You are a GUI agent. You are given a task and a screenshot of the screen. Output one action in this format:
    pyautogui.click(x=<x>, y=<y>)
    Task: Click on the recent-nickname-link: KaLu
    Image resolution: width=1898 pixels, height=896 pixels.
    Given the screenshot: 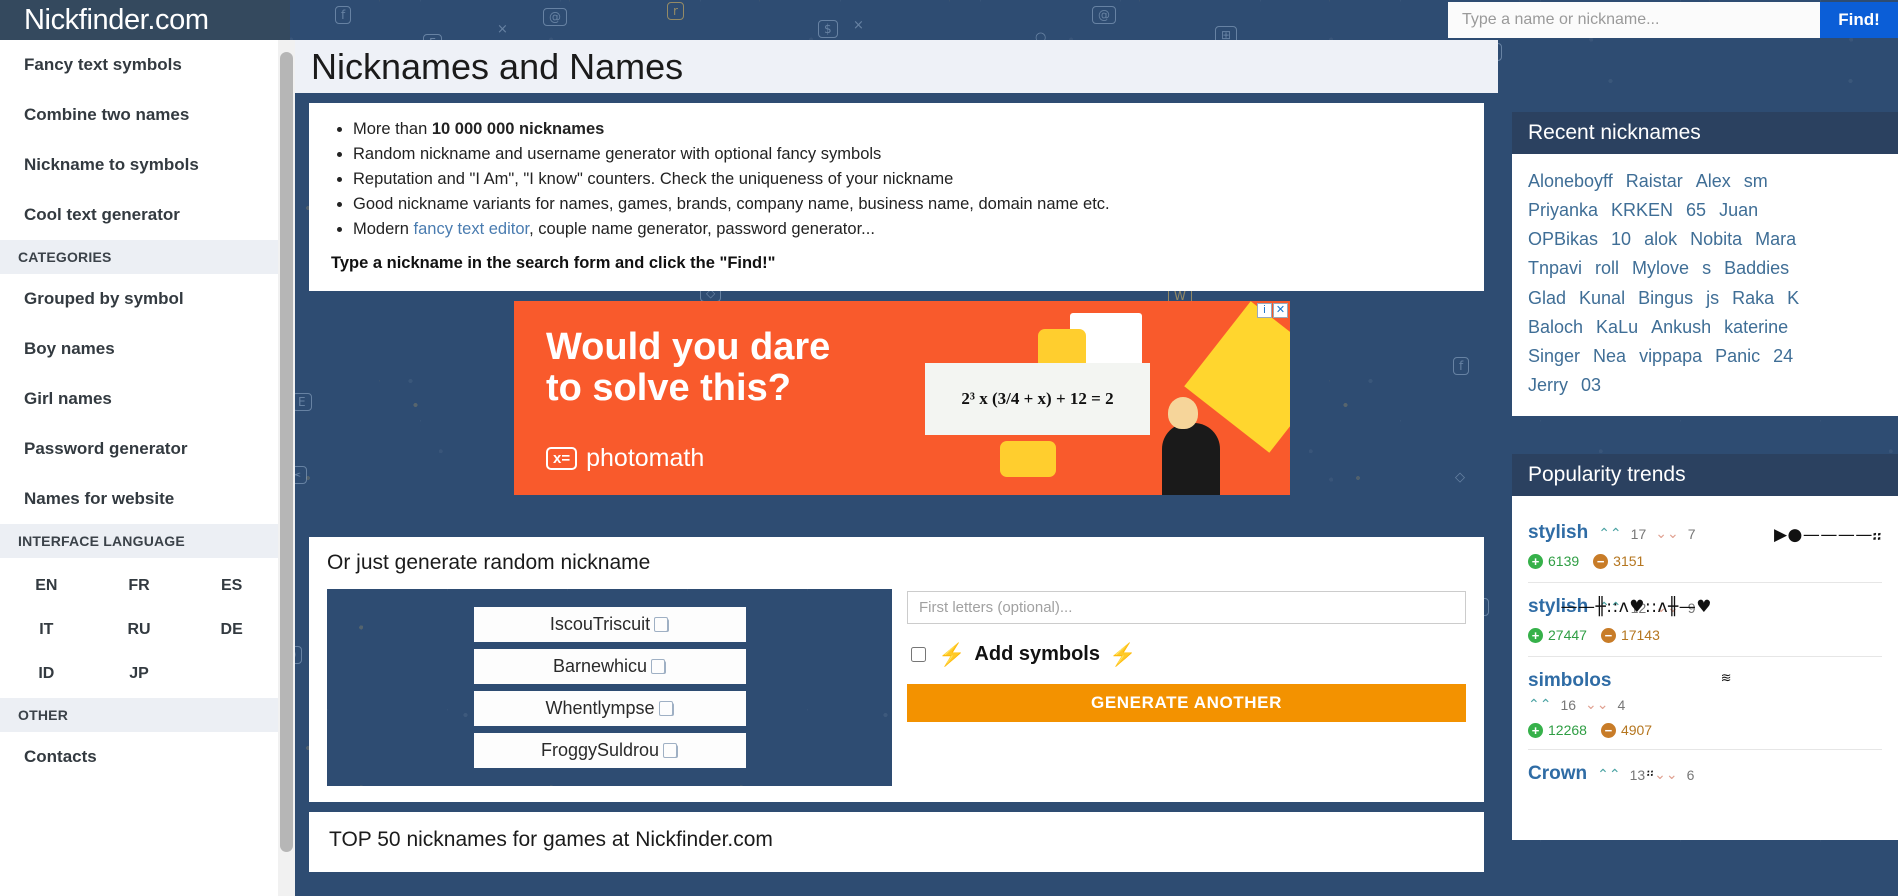 What is the action you would take?
    pyautogui.click(x=1617, y=327)
    